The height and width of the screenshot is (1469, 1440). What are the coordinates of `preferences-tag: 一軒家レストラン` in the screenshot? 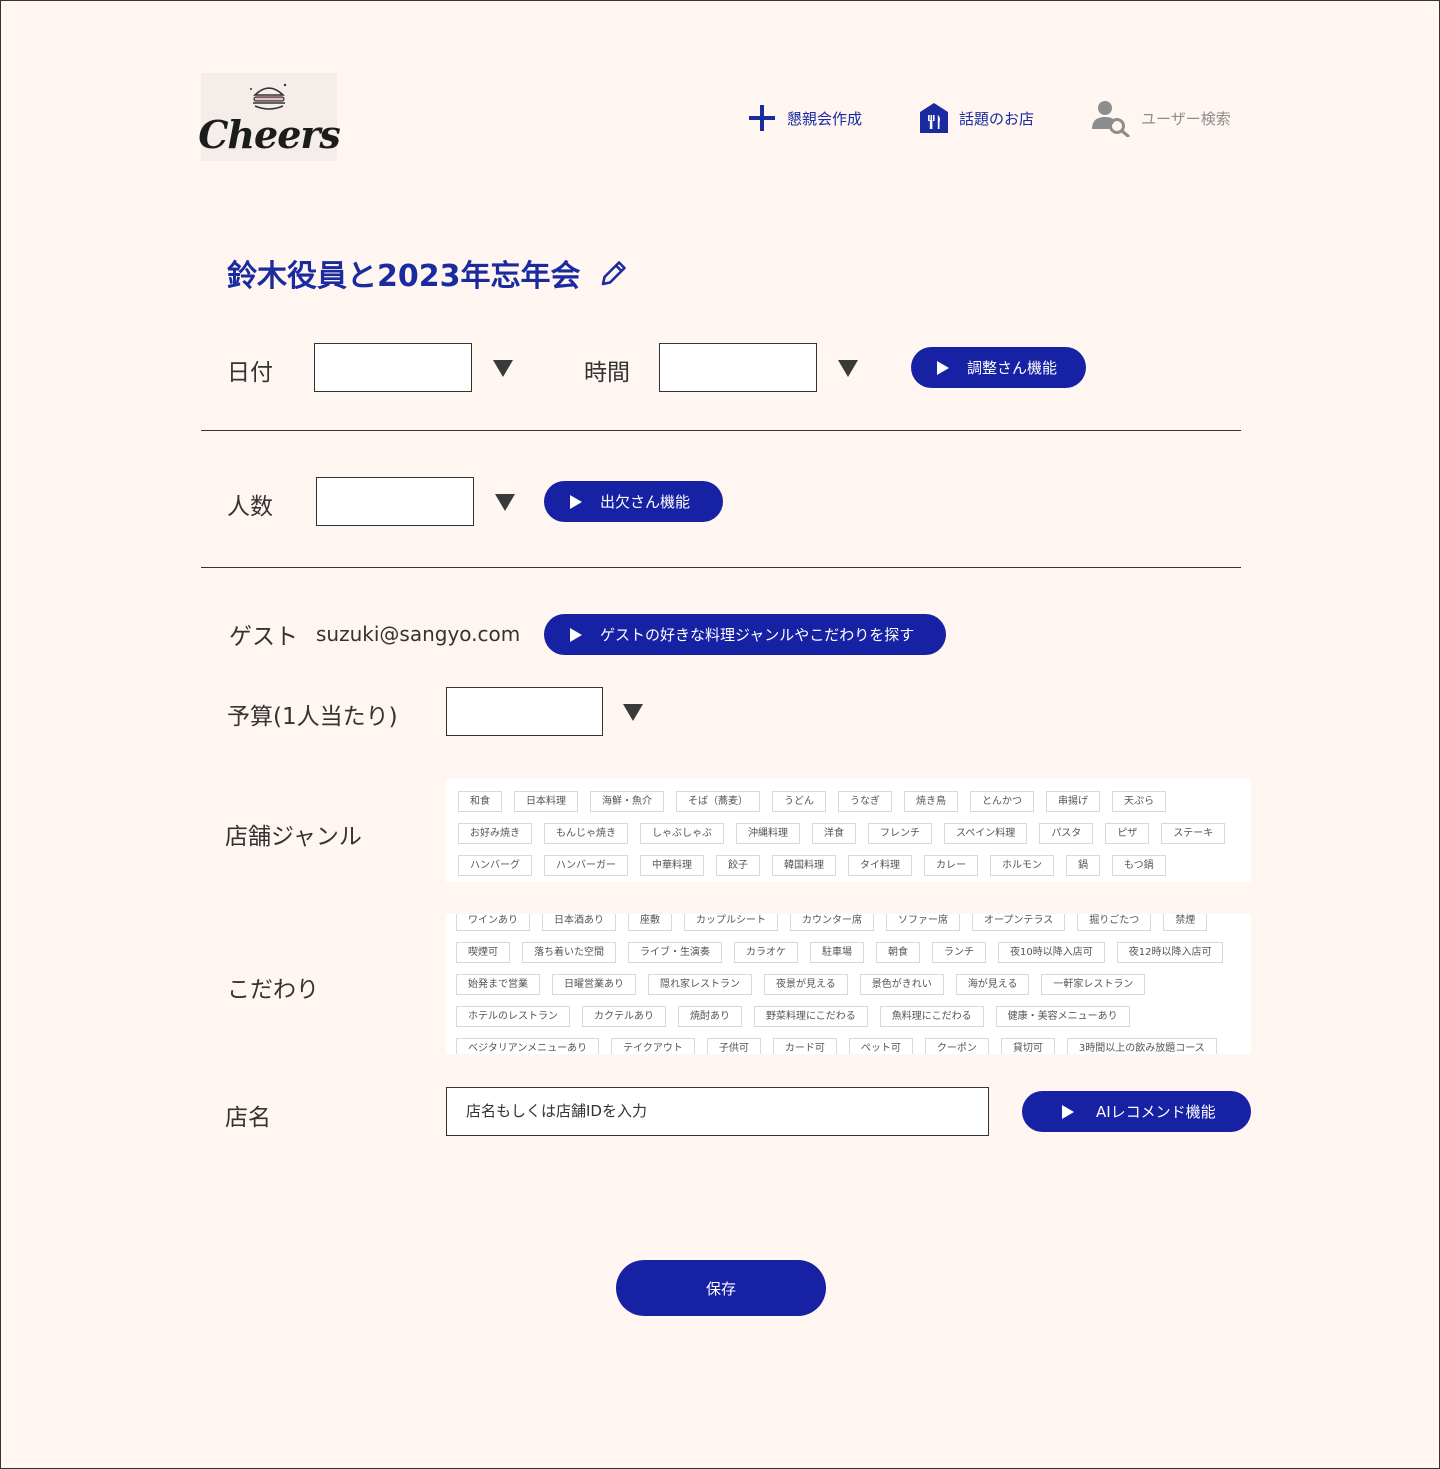 It's located at (1093, 984).